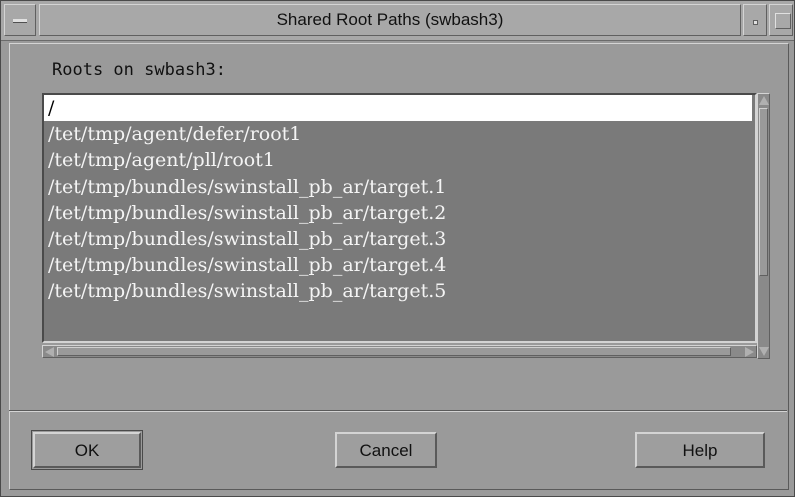  I want to click on cancel-button: Cancel, so click(386, 450).